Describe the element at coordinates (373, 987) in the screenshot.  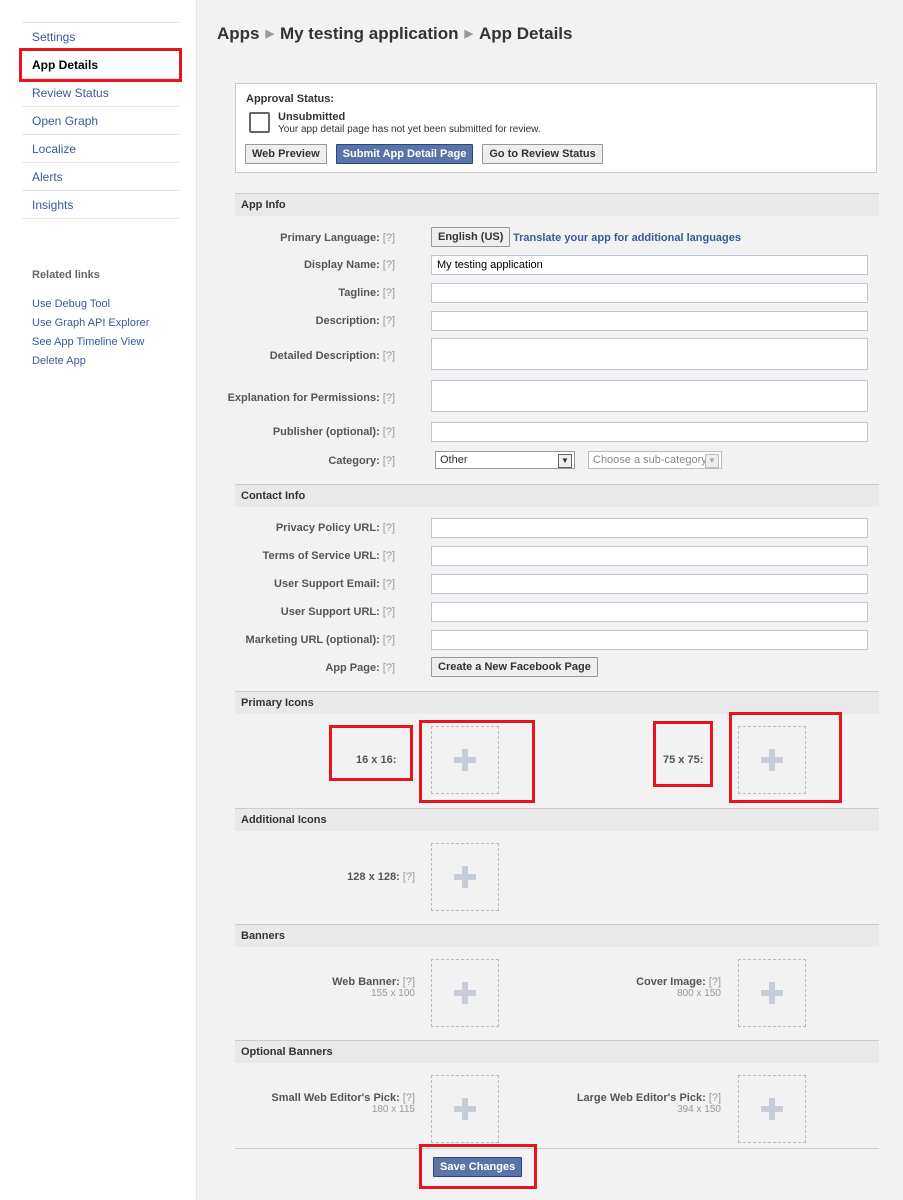
I see `banner-label: Web Banner: [?] 155 x 100` at that location.